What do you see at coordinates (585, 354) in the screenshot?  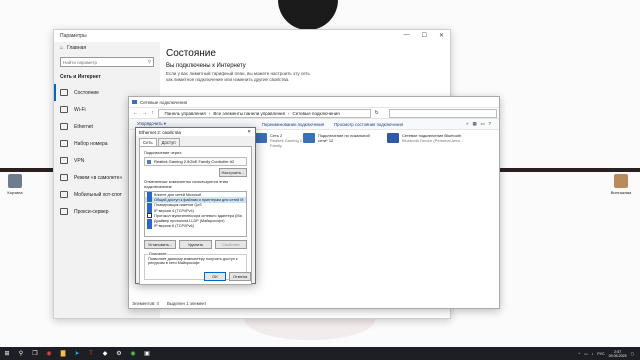 I see `network-tray-icon: ▭` at bounding box center [585, 354].